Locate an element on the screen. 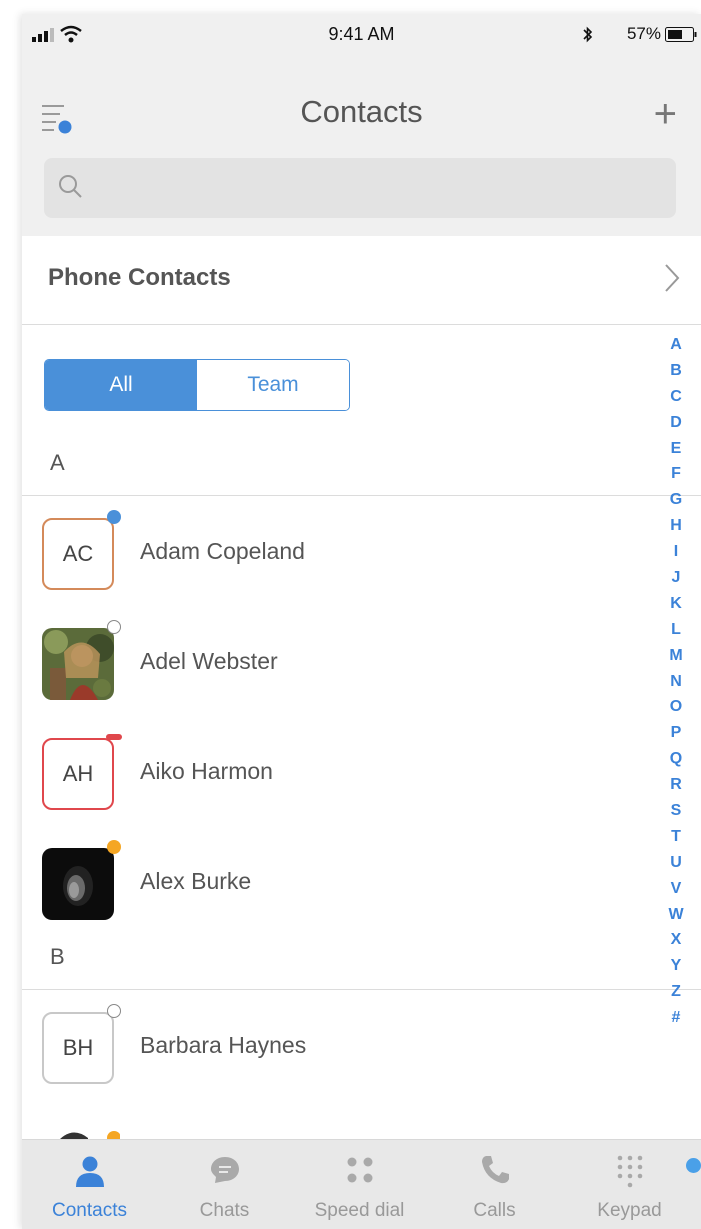 The width and height of the screenshot is (701, 1229). avatar-initials: AC is located at coordinates (78, 553).